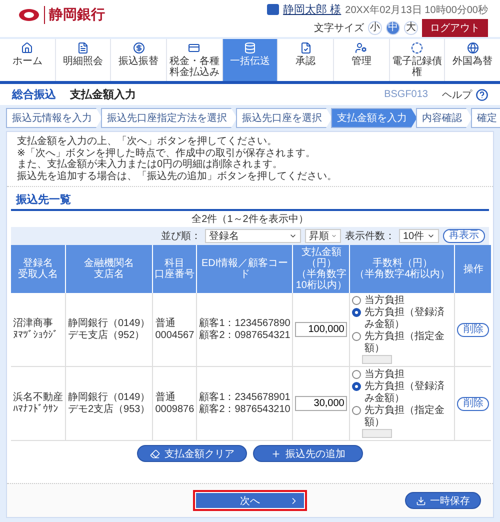 Image resolution: width=500 pixels, height=522 pixels. Describe the element at coordinates (109, 269) in the screenshot. I see `column-header: 金融機関名 支店名` at that location.